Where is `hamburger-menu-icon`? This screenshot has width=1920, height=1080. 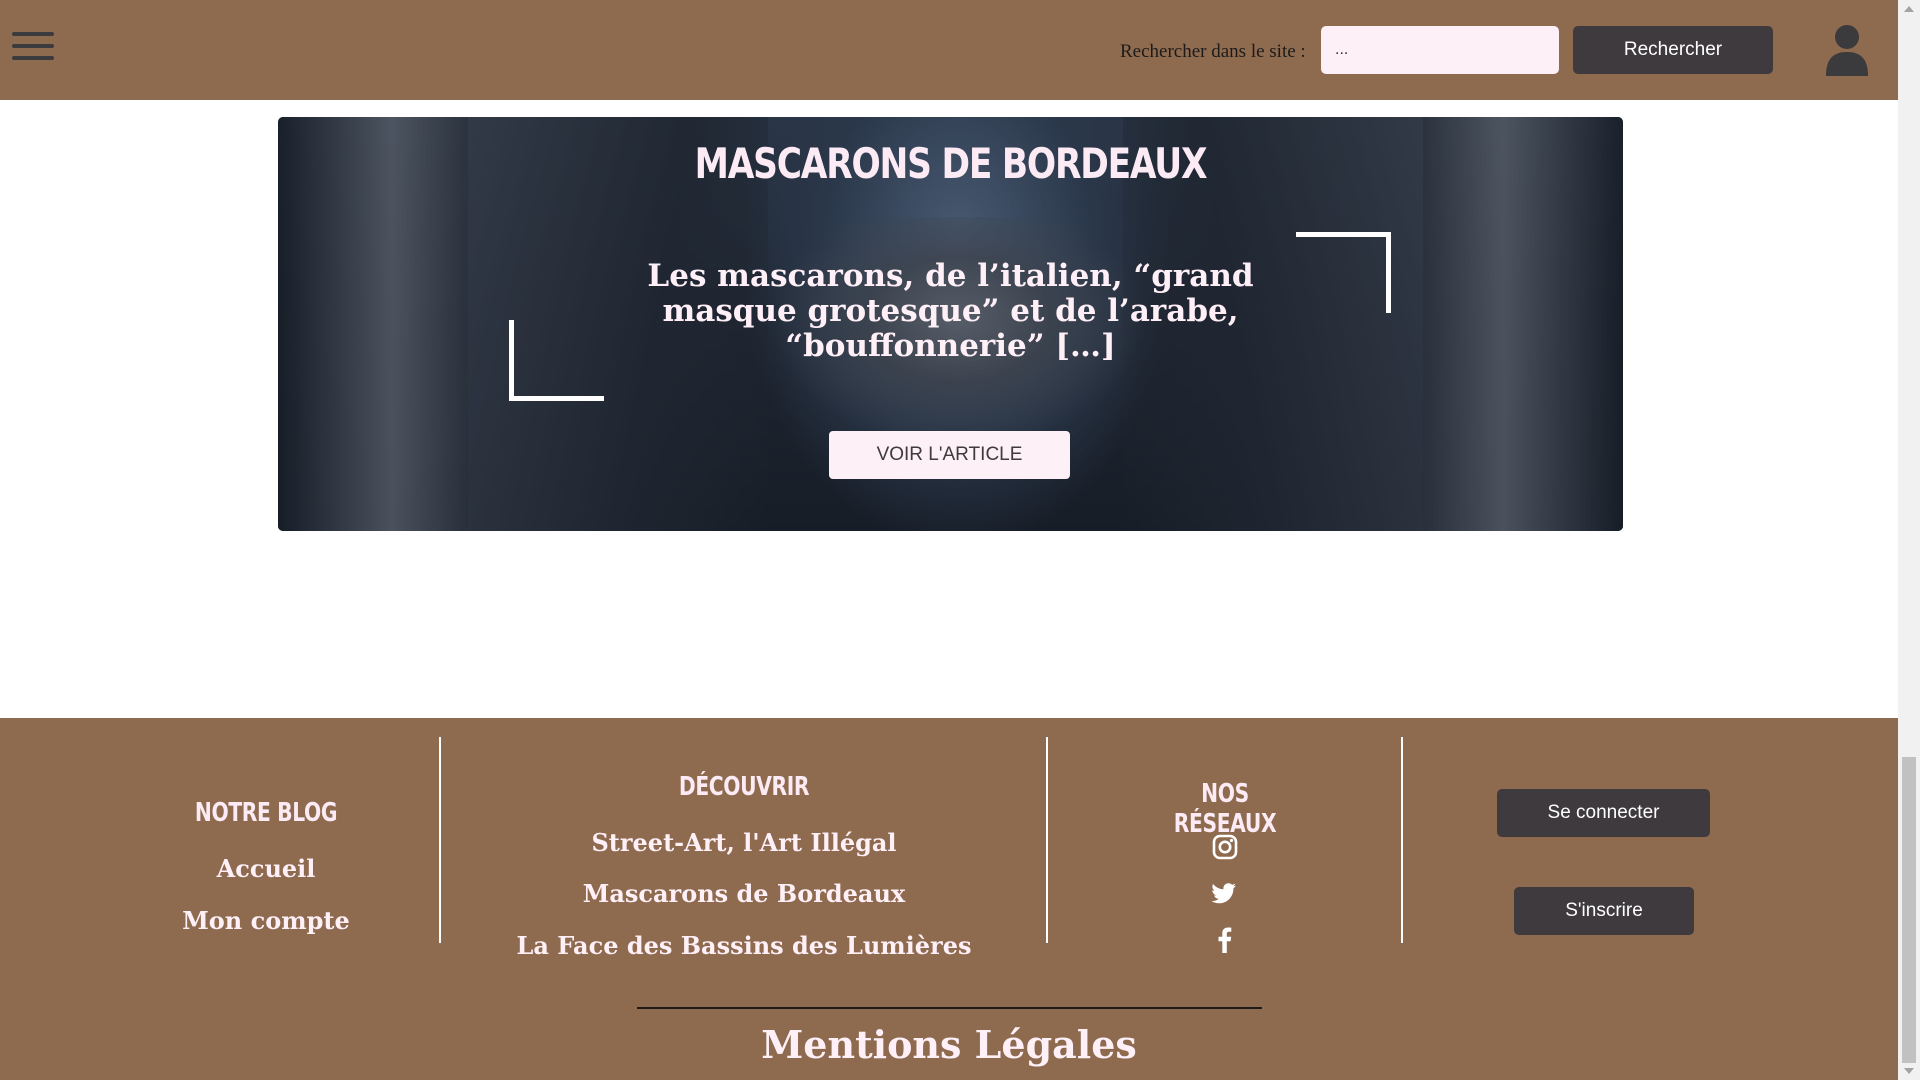 hamburger-menu-icon is located at coordinates (34, 46).